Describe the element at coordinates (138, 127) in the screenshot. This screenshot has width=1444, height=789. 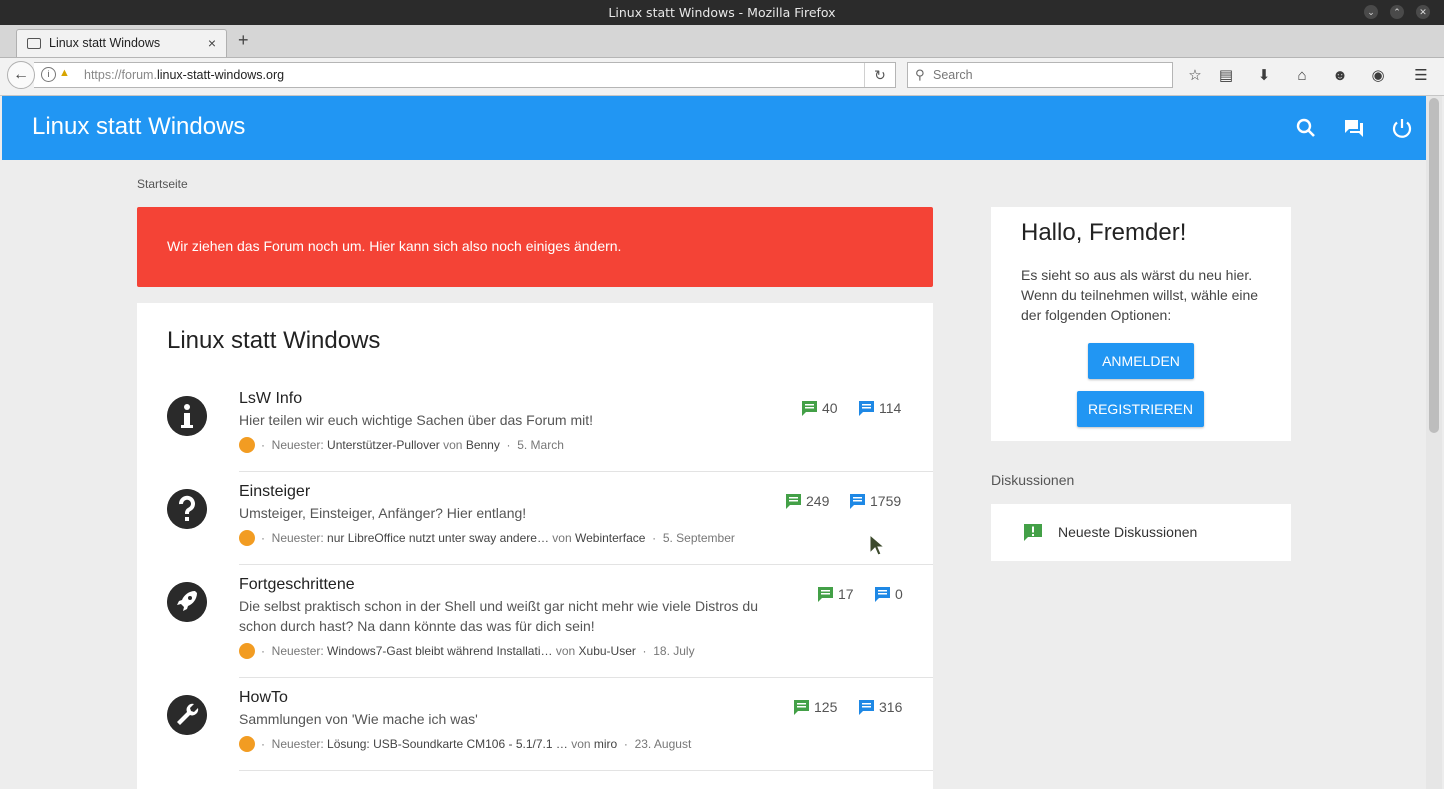
I see `site-title: Linux statt Windows` at that location.